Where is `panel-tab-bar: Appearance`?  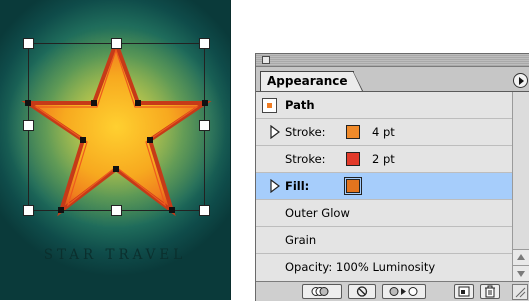
panel-tab-bar: Appearance is located at coordinates (392, 79).